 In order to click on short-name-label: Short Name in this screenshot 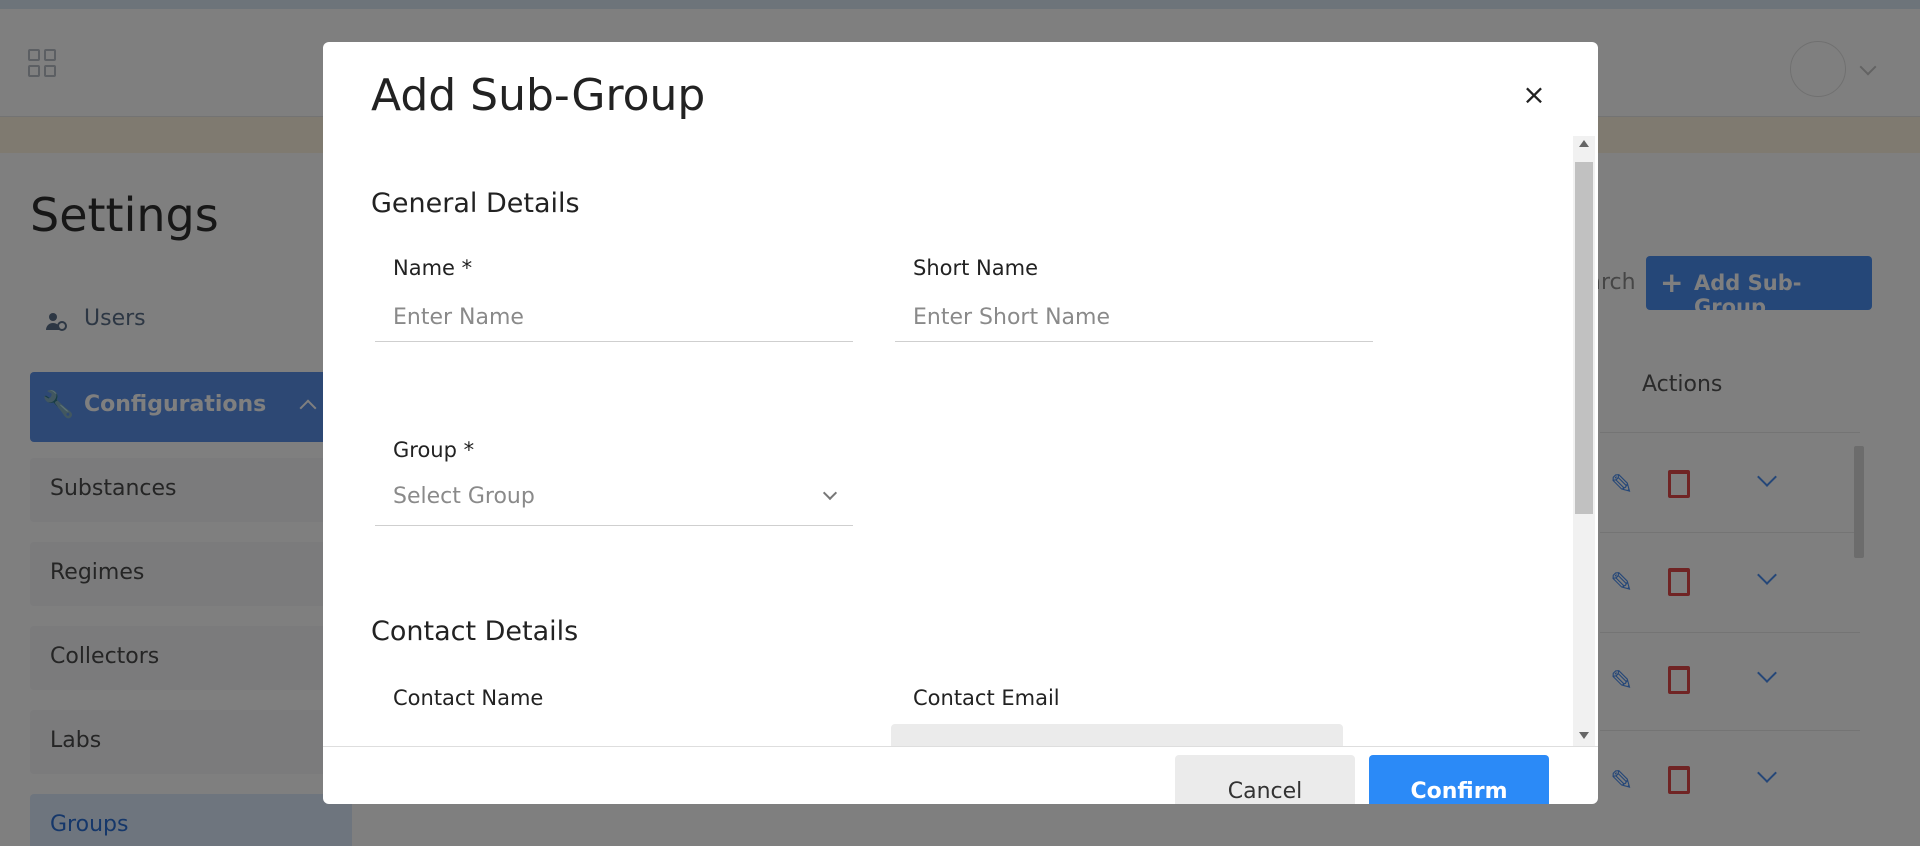, I will do `click(975, 268)`.